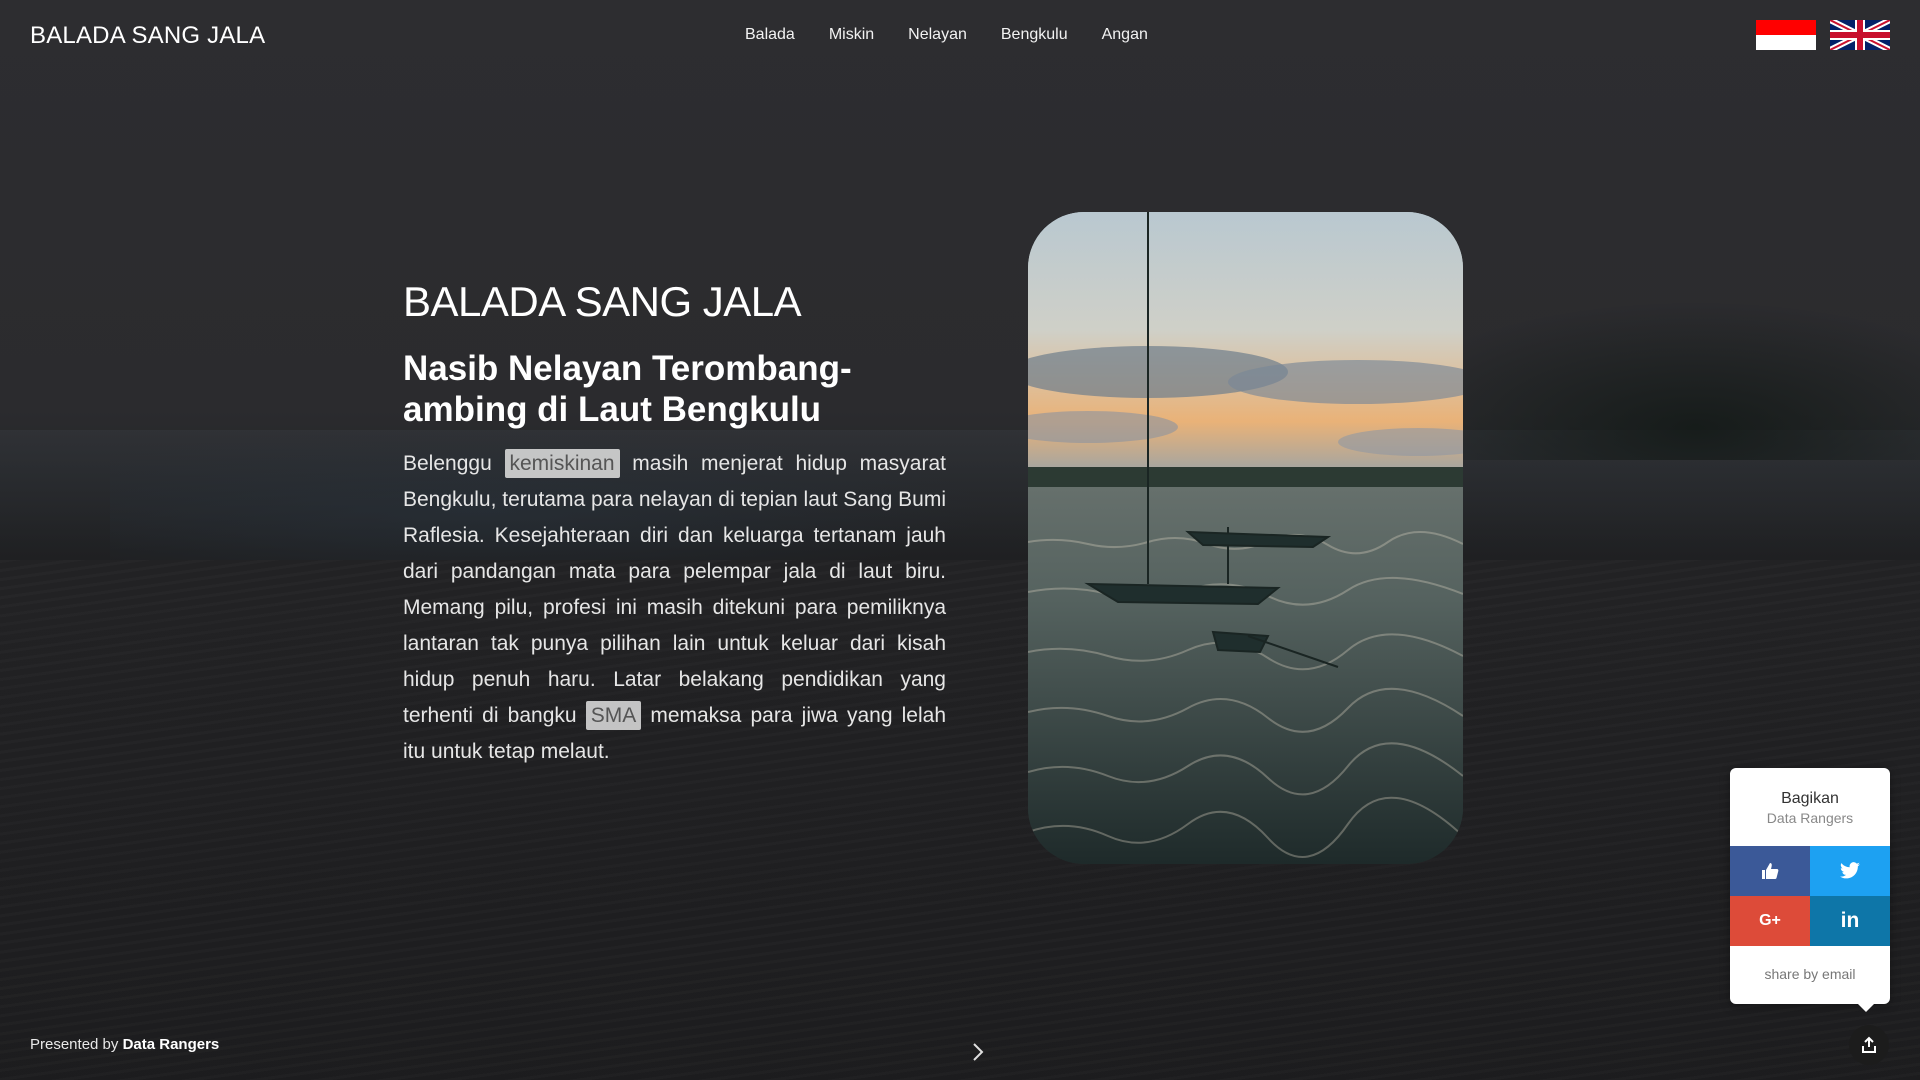 The image size is (1920, 1080). I want to click on presented-by-name: Data Rangers, so click(171, 1044).